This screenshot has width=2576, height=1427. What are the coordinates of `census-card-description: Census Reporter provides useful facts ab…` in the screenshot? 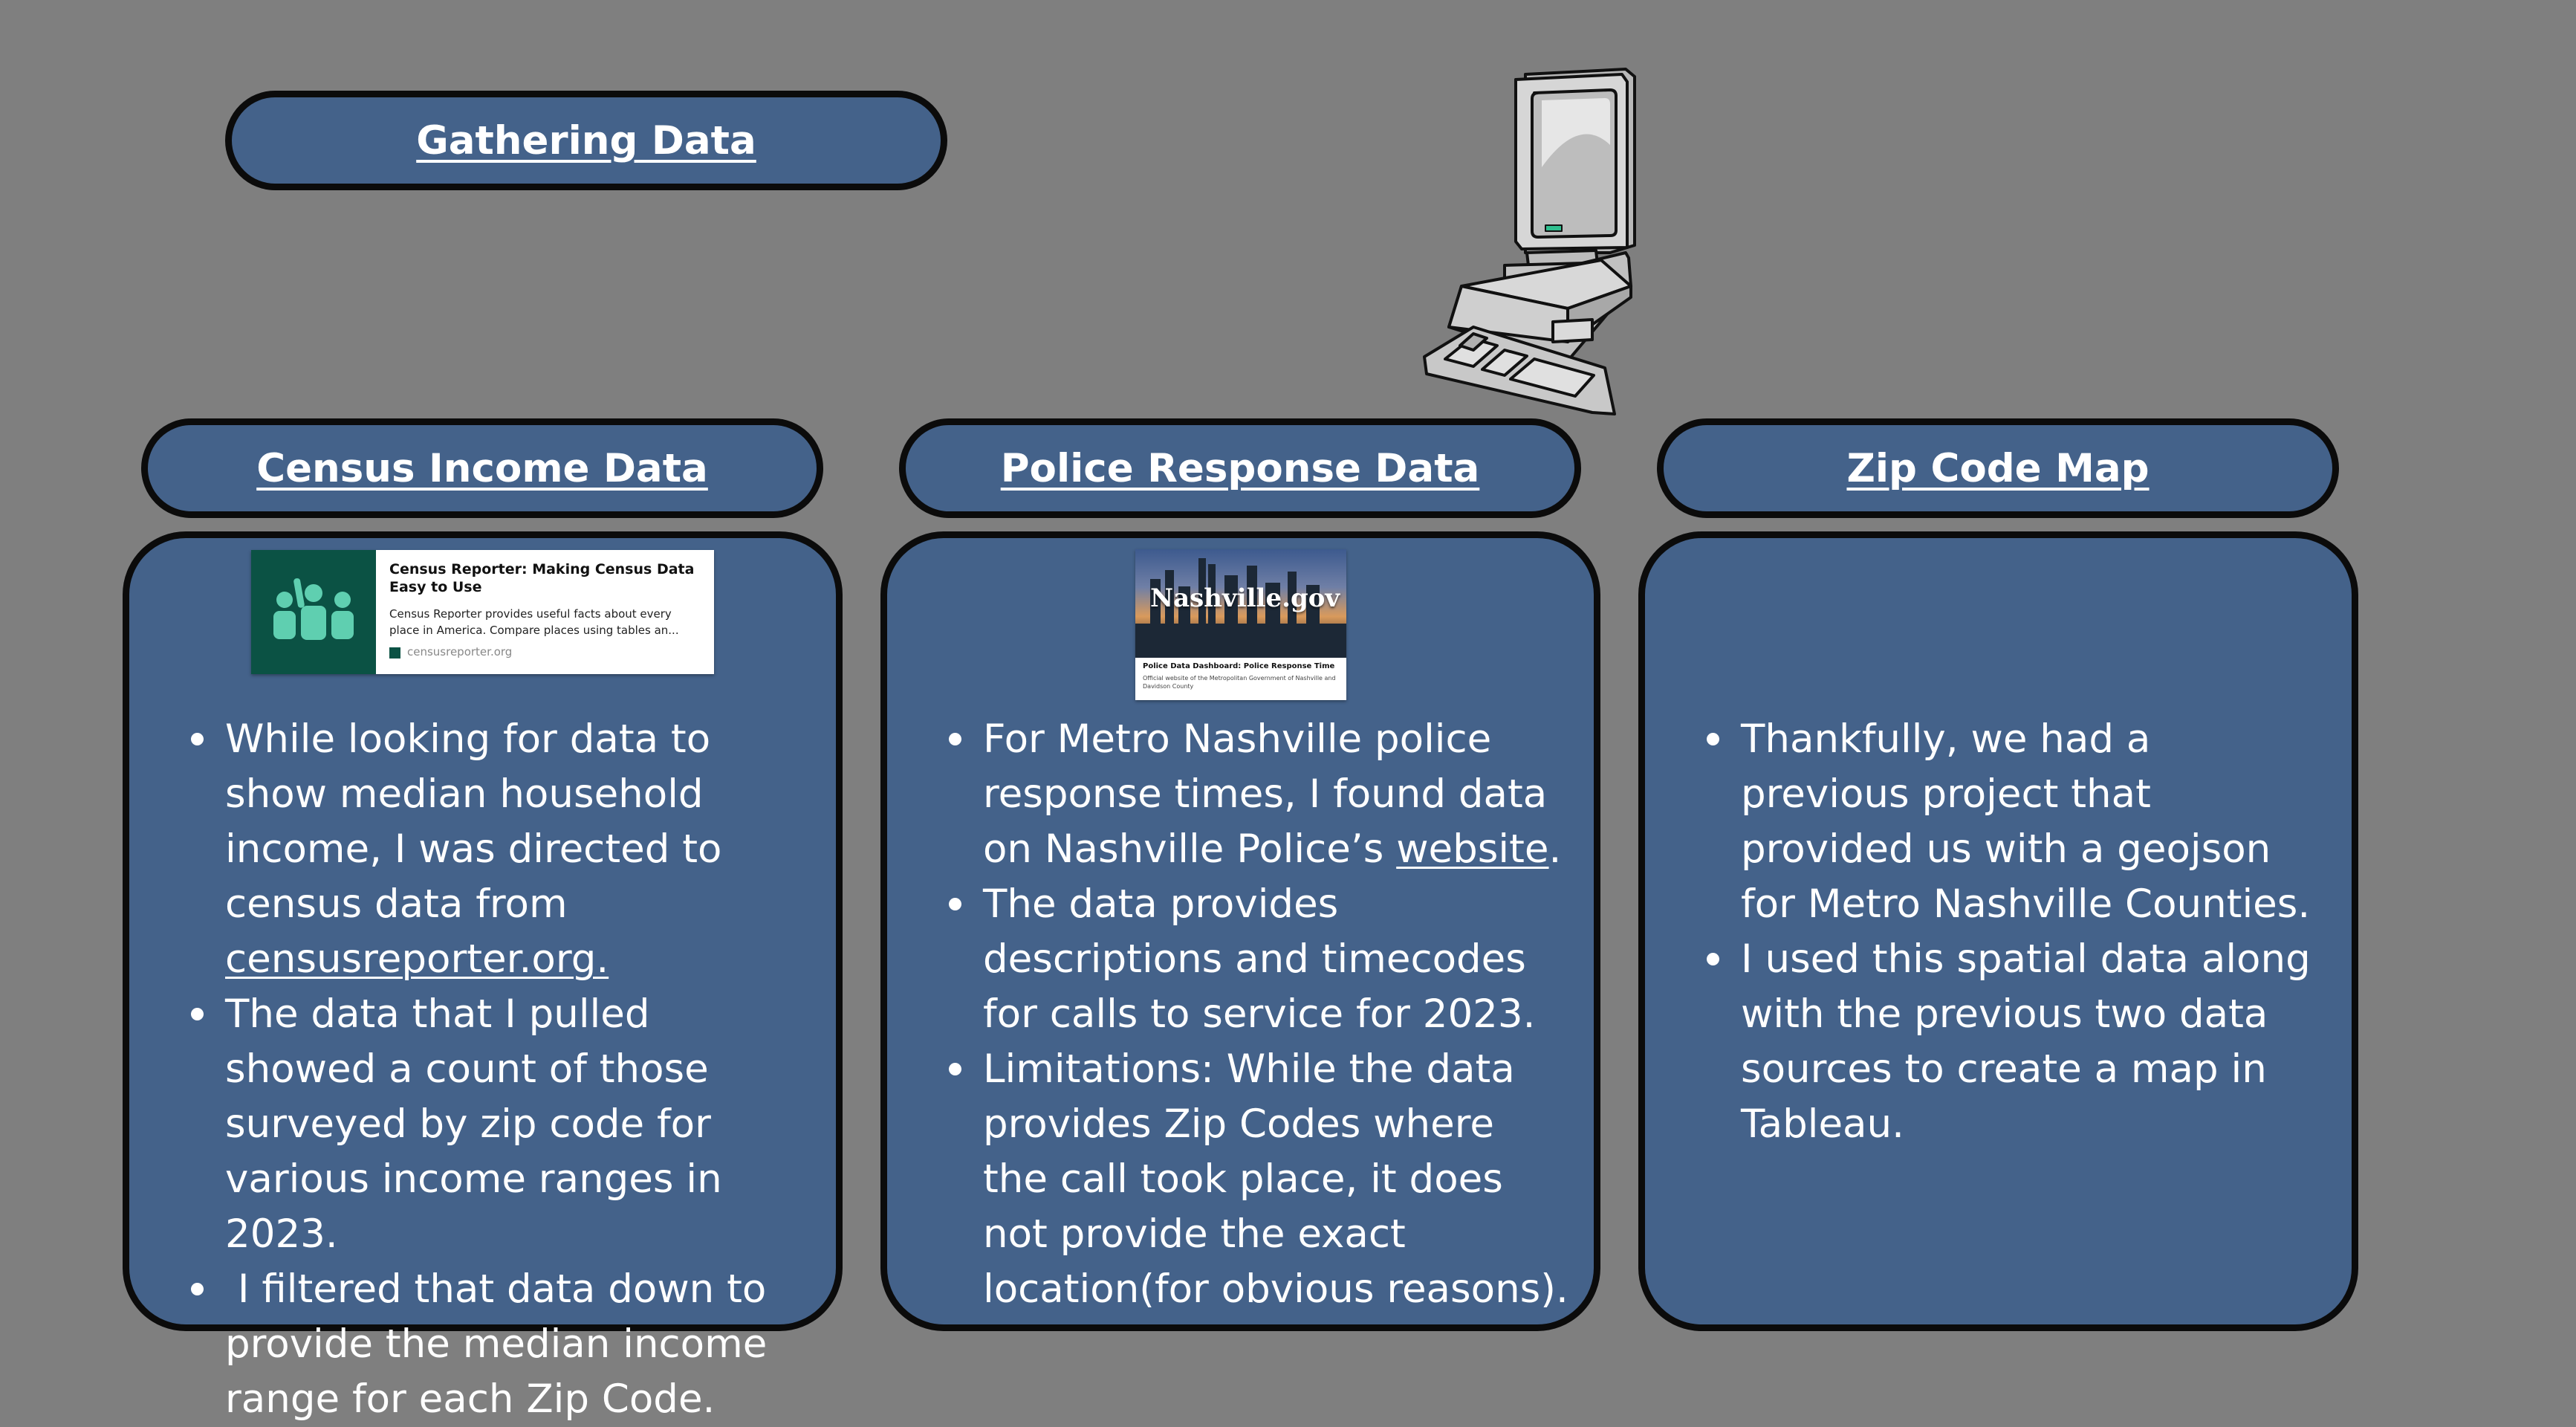 It's located at (534, 622).